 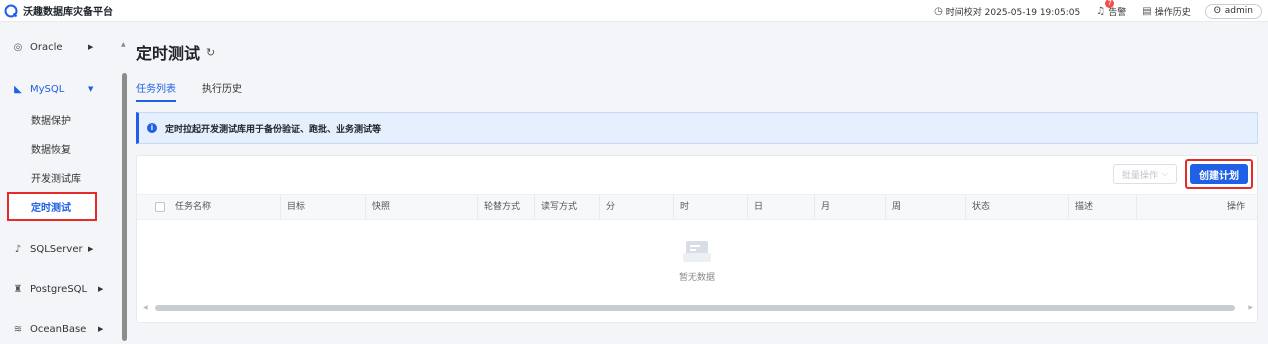 I want to click on column-header-day: 日, so click(x=755, y=207).